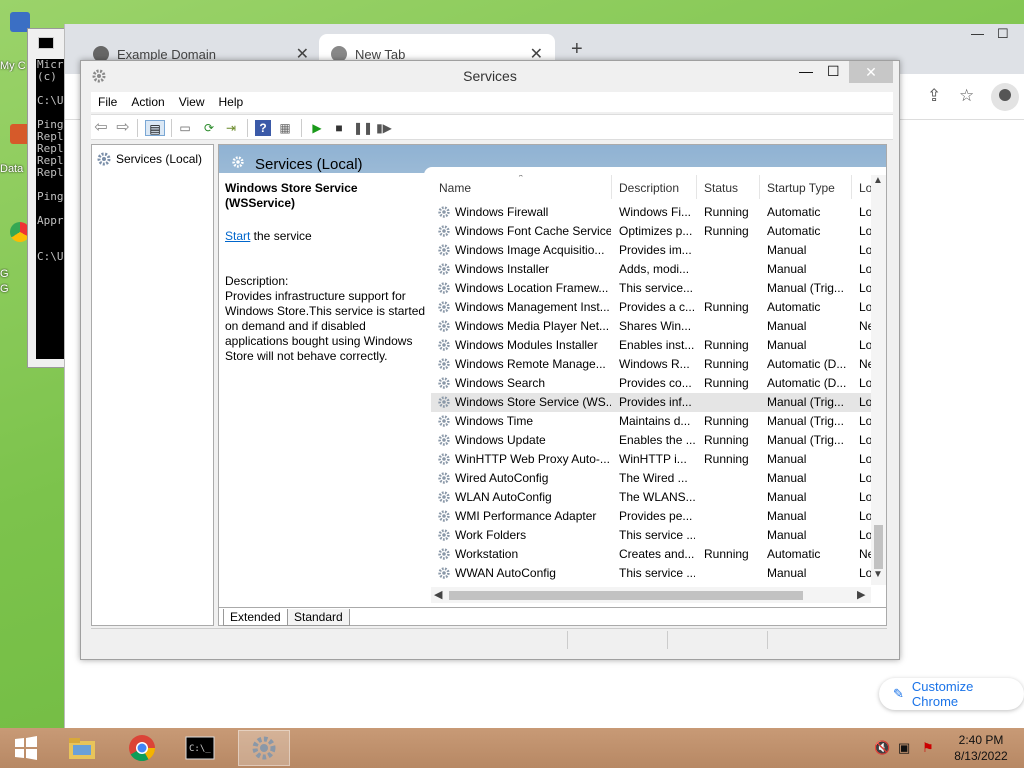  I want to click on system-clock: 2:40 PM 8/13/2022, so click(981, 748).